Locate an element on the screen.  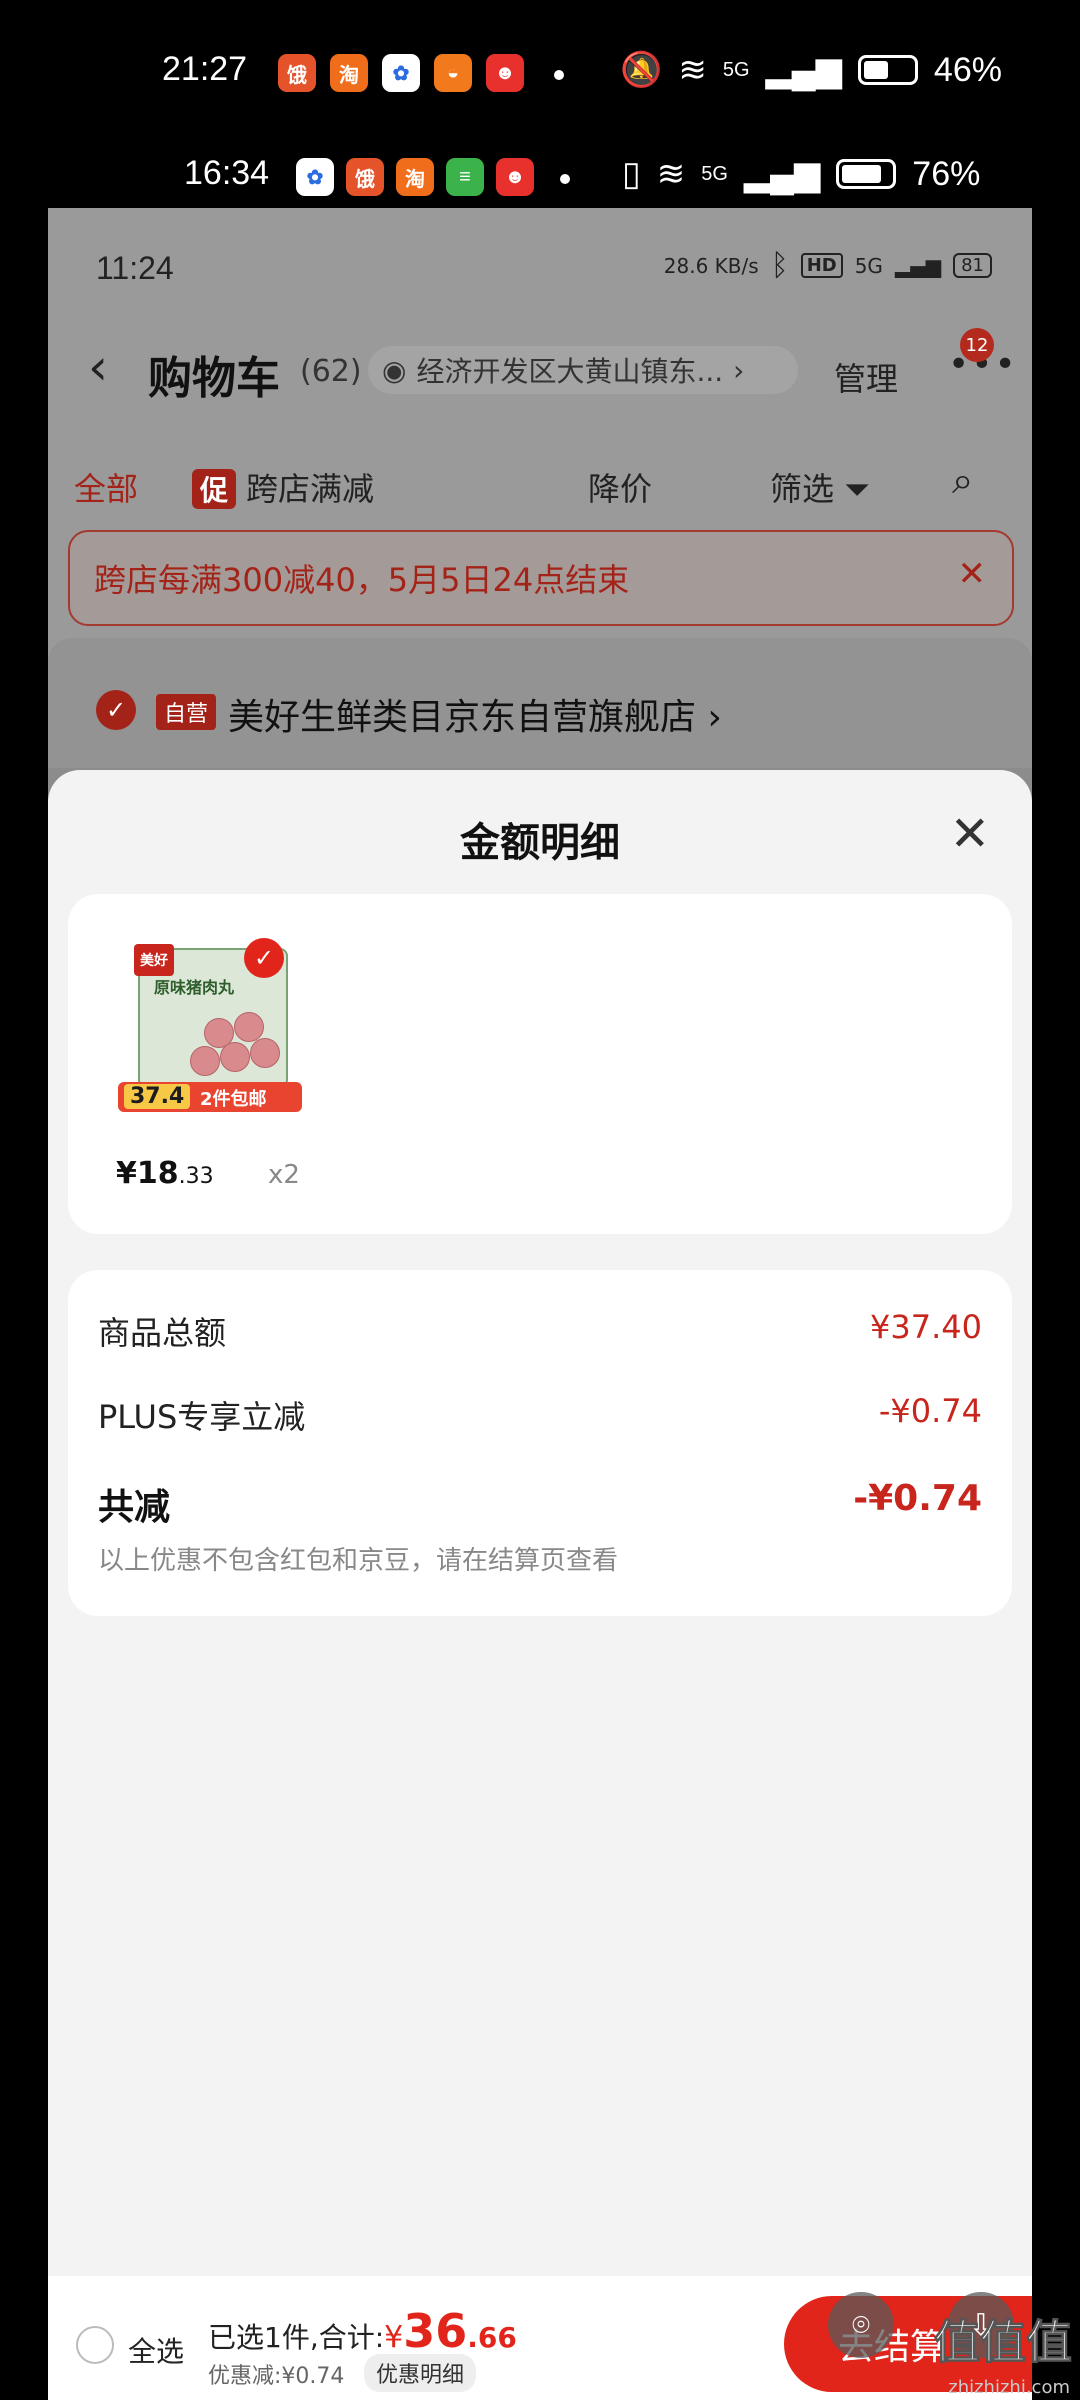
close-icon: ✕ is located at coordinates (970, 834).